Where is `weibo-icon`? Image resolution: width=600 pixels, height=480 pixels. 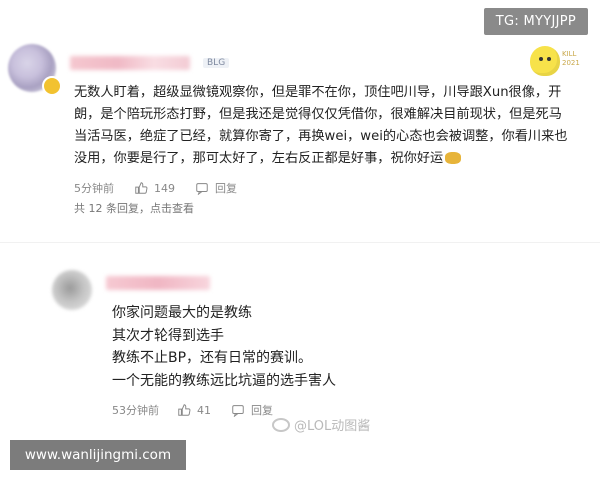
weibo-icon is located at coordinates (281, 424).